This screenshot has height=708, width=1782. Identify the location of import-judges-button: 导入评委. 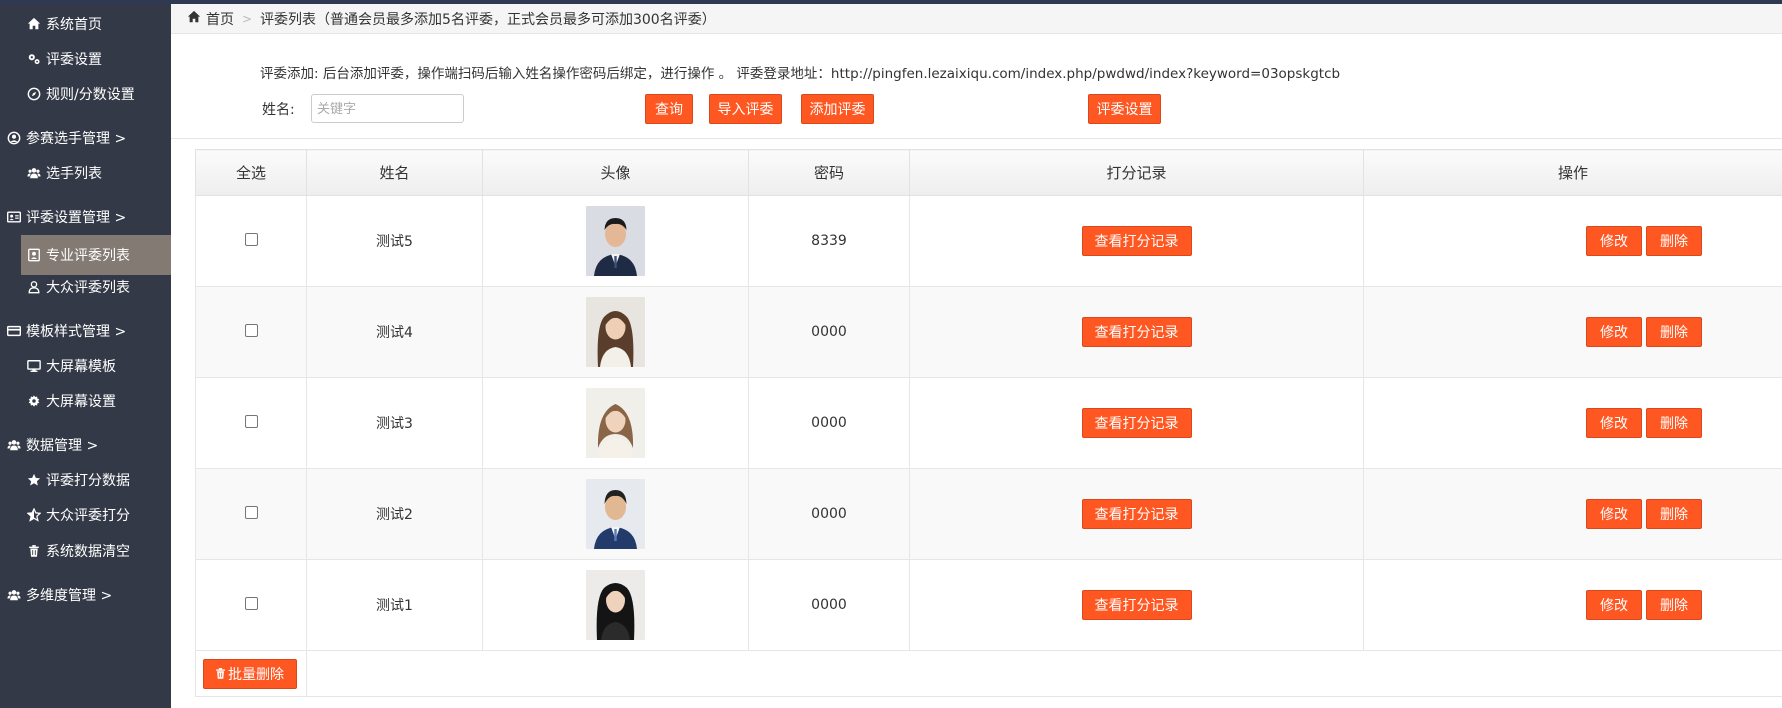
(745, 109).